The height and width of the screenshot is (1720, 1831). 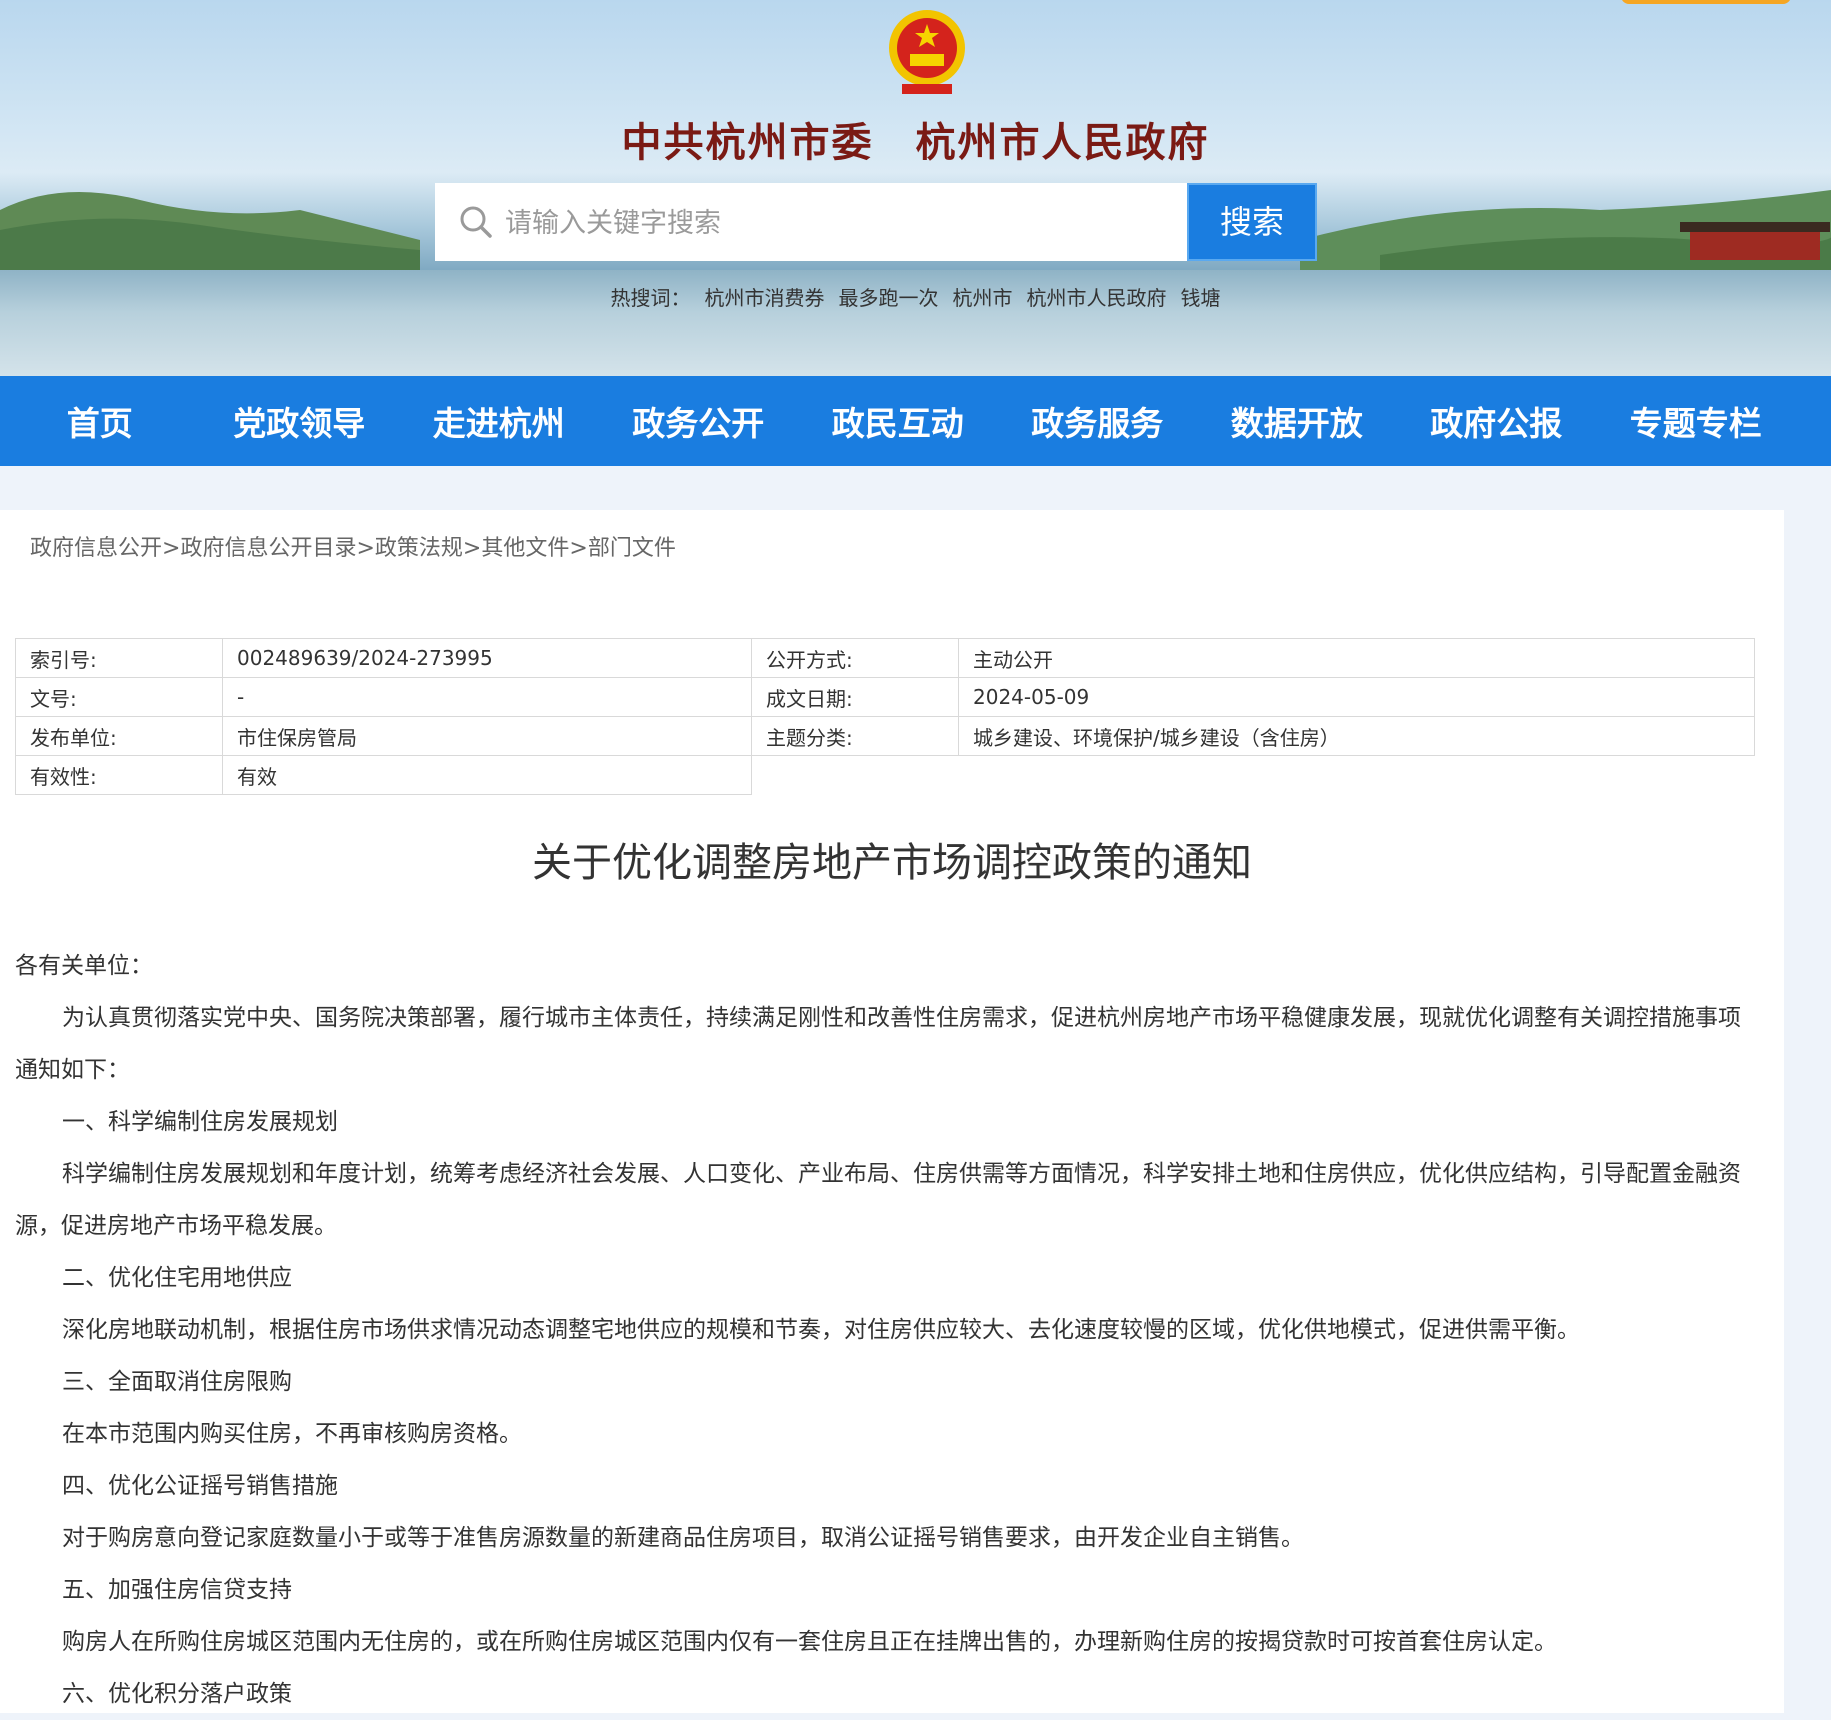 I want to click on table-row: 索引号: 002489639/2024-273995 公开方式: 主动公开, so click(x=885, y=658).